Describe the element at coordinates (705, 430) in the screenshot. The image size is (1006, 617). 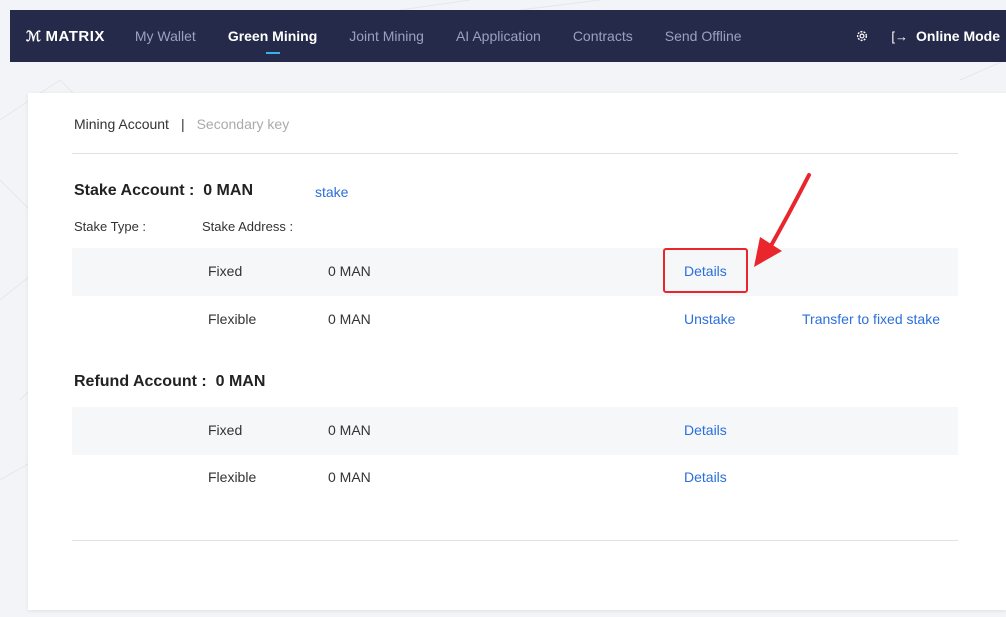
I see `refund-fixed-details-link: Details` at that location.